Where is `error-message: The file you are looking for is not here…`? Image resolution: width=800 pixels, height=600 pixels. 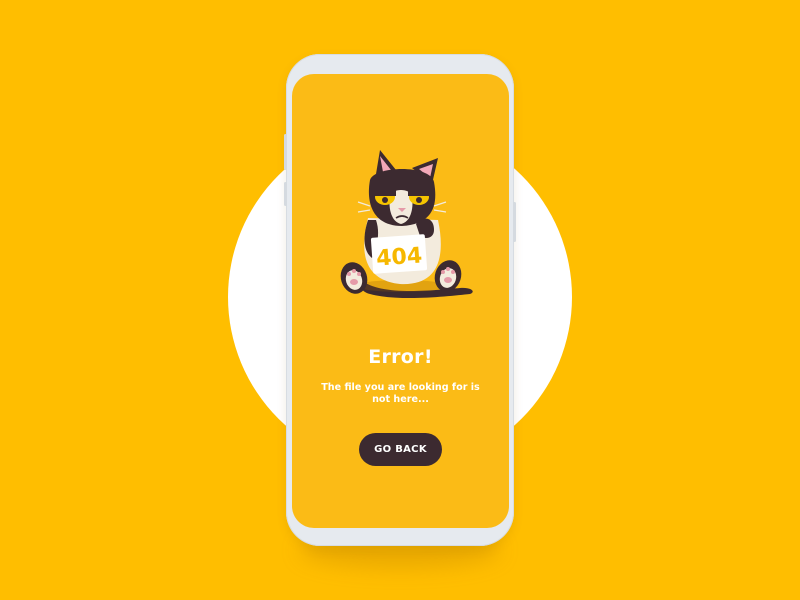
error-message: The file you are looking for is not here… is located at coordinates (400, 393).